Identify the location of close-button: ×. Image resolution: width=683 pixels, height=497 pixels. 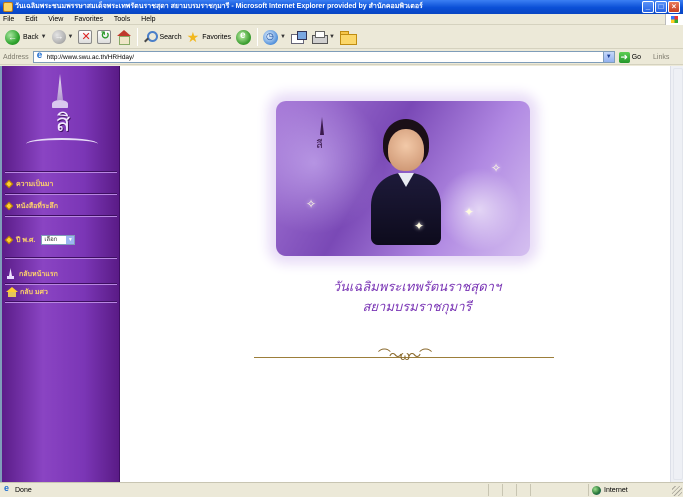
(674, 7).